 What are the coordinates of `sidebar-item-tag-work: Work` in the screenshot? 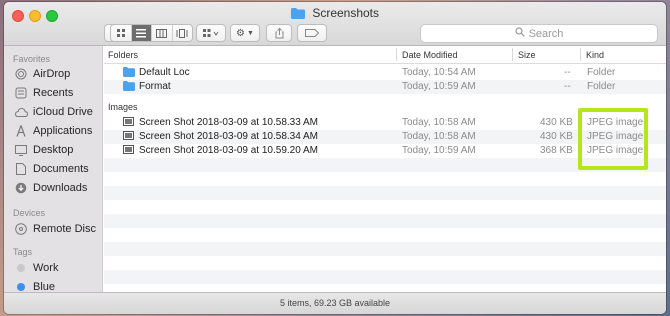 It's located at (36, 268).